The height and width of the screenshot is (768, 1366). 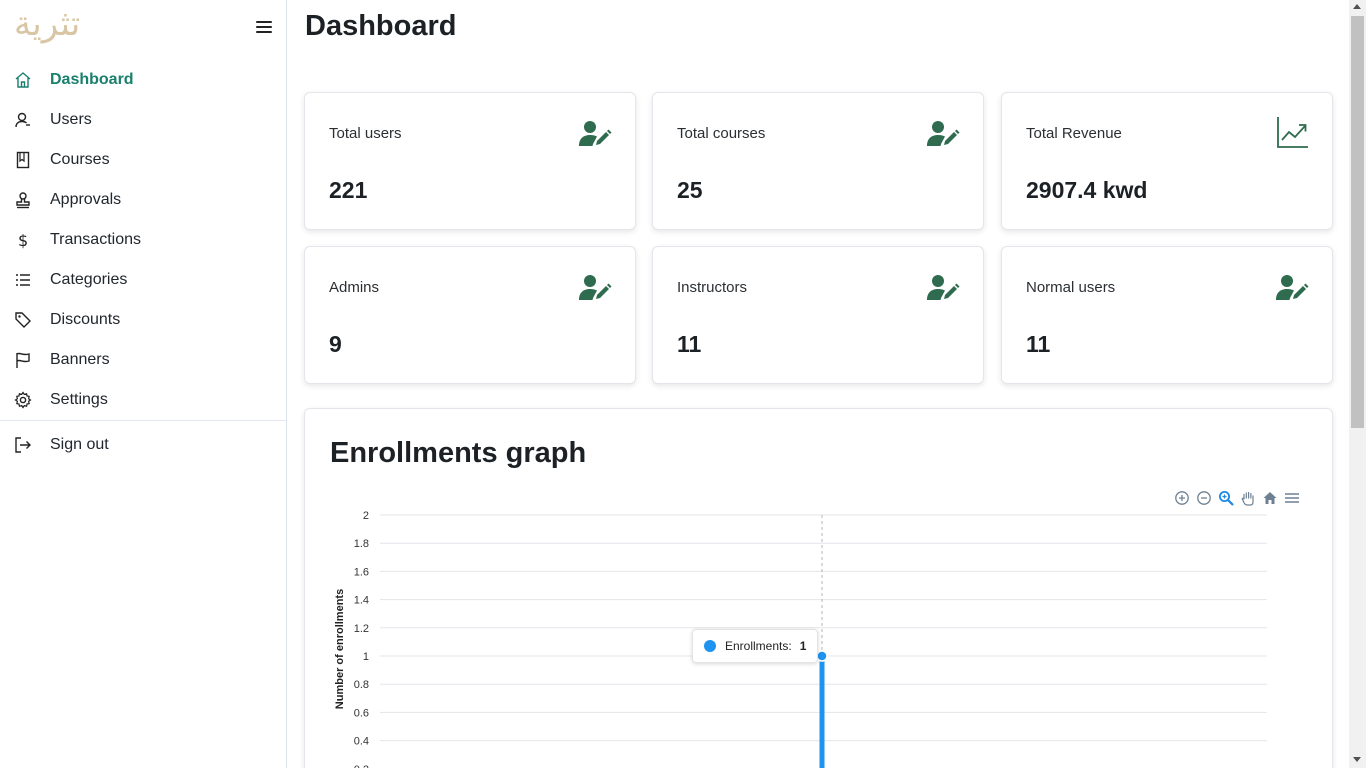 I want to click on gear-icon, so click(x=23, y=400).